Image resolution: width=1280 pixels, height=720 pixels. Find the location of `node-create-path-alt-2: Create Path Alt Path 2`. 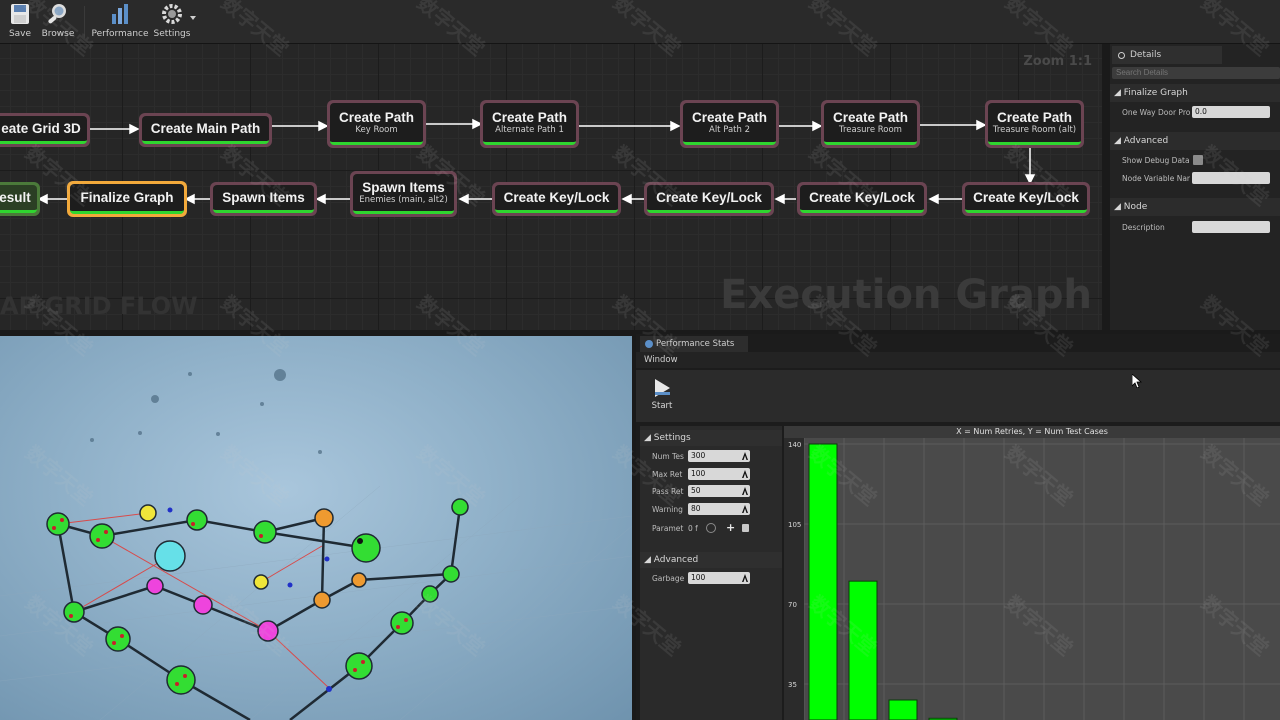

node-create-path-alt-2: Create Path Alt Path 2 is located at coordinates (729, 124).